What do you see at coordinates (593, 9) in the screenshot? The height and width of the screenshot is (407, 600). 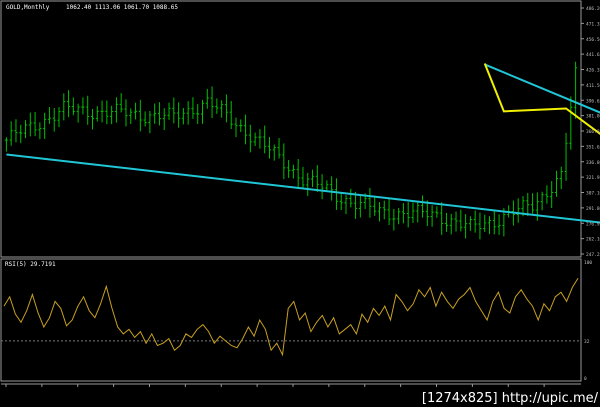 I see `price-tick-label: 486.20` at bounding box center [593, 9].